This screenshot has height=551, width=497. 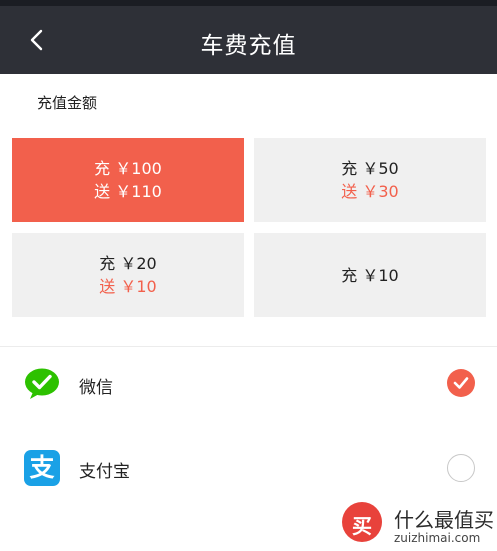 What do you see at coordinates (128, 286) in the screenshot?
I see `bonus-amount: 送 ￥10` at bounding box center [128, 286].